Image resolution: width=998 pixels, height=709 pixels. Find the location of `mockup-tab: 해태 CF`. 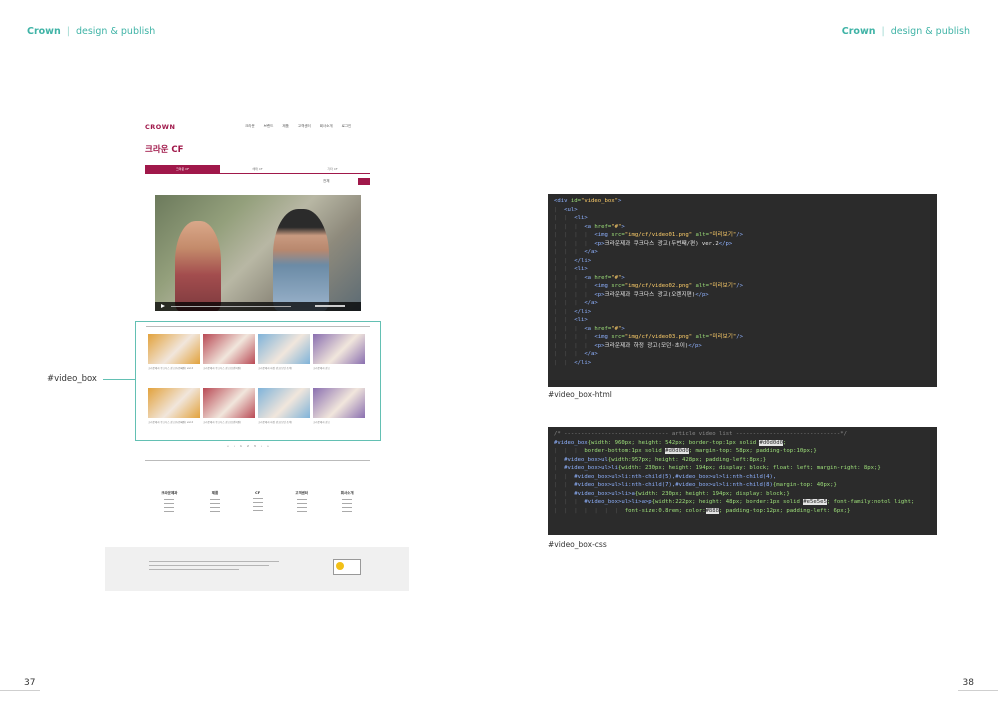

mockup-tab: 해태 CF is located at coordinates (257, 169).